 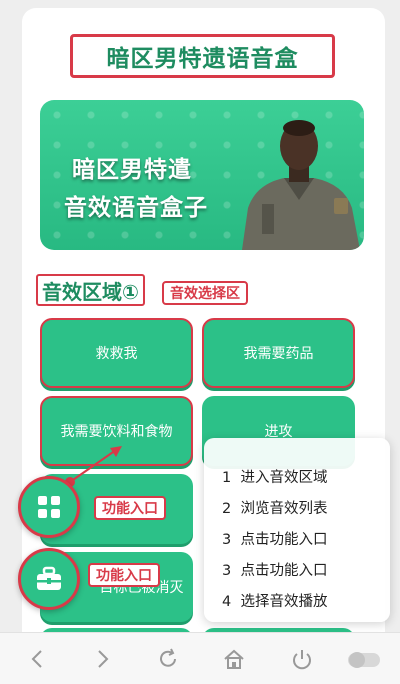 I want to click on toolbox-fab, so click(x=49, y=579).